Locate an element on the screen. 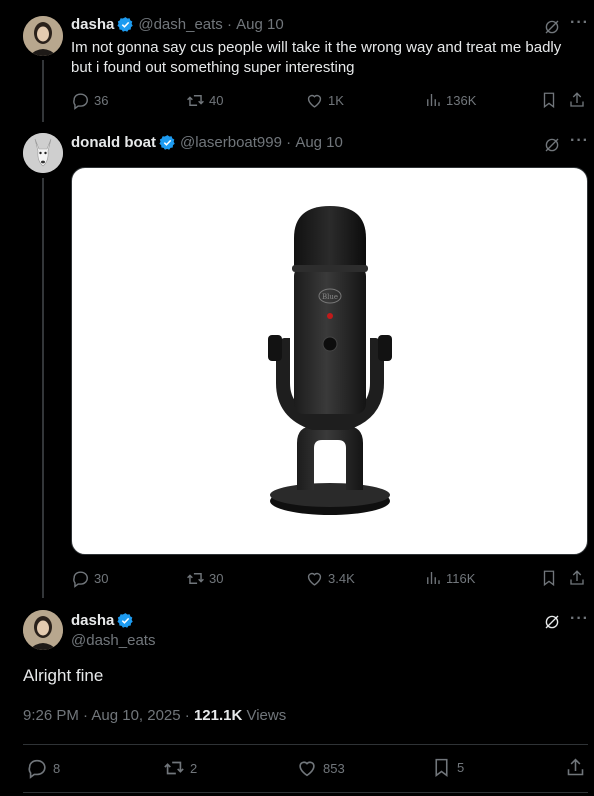  like-button: 3.4K is located at coordinates (330, 578).